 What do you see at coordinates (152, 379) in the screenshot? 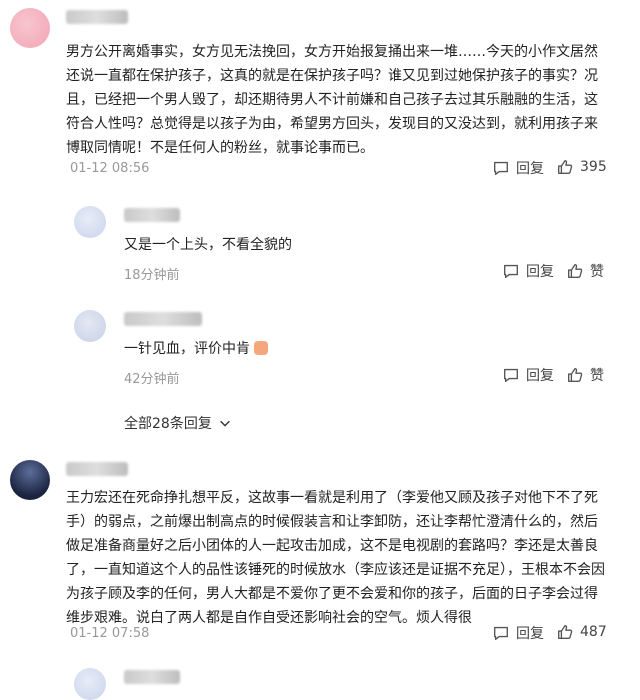
I see `reply-time: 42分钟前` at bounding box center [152, 379].